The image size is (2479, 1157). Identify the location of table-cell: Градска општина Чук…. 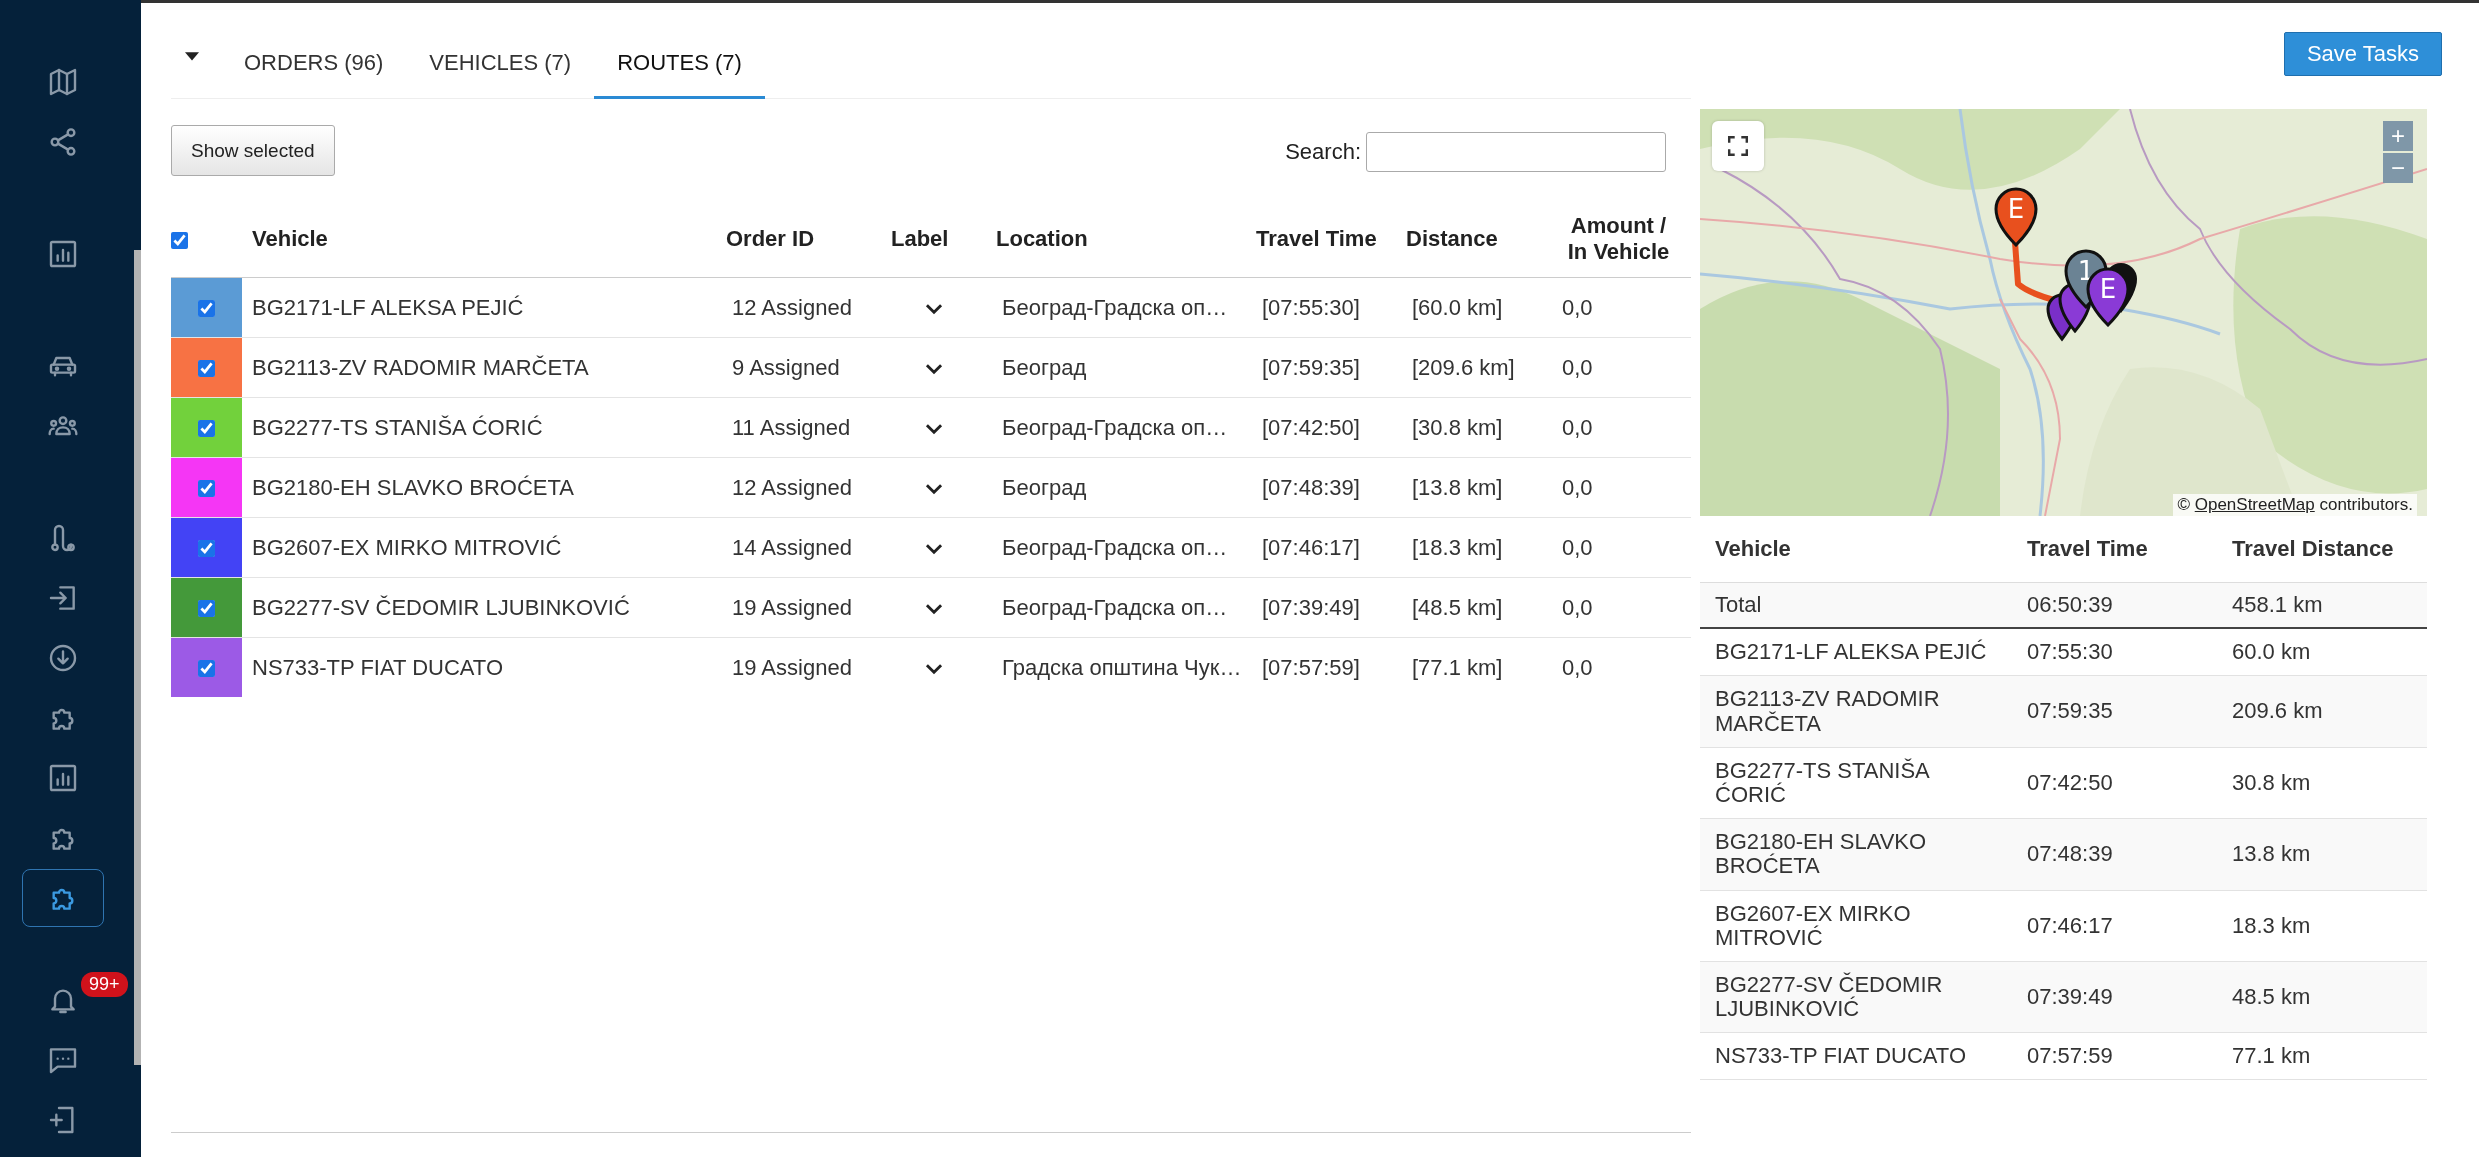
(1122, 667).